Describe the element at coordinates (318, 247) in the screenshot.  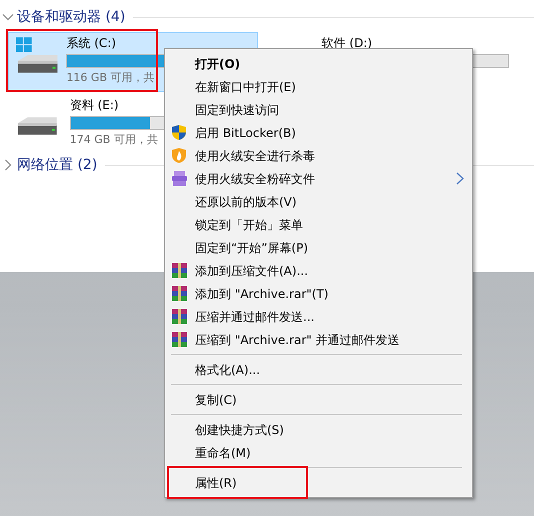
I see `menu-item: 固定到“开始”屏幕(P)` at that location.